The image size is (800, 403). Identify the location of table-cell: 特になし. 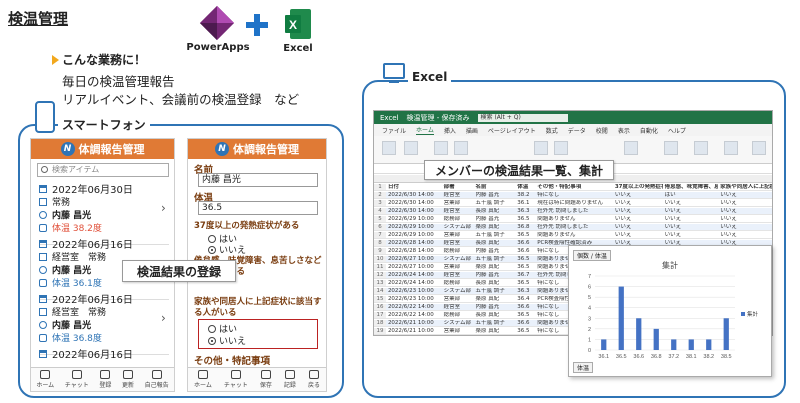
(574, 195).